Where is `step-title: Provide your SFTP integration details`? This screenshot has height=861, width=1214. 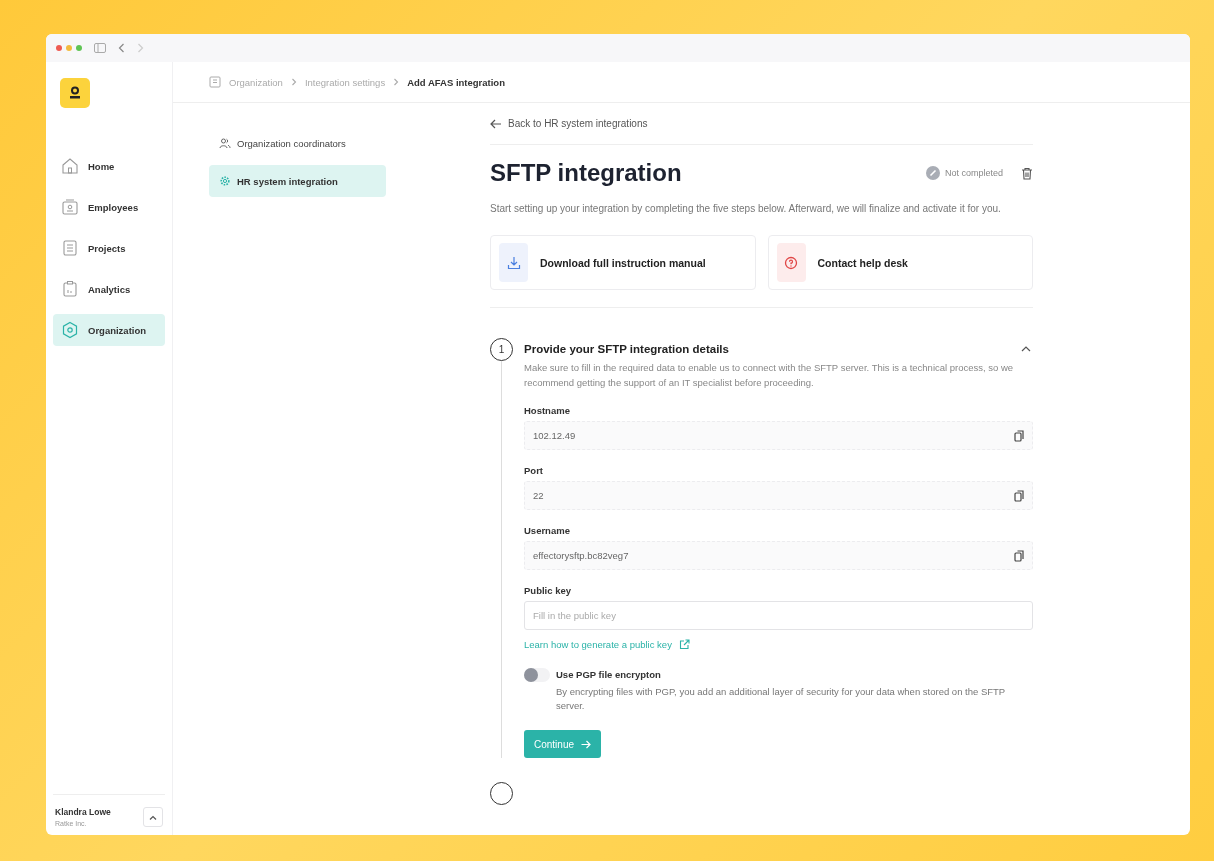 step-title: Provide your SFTP integration details is located at coordinates (626, 348).